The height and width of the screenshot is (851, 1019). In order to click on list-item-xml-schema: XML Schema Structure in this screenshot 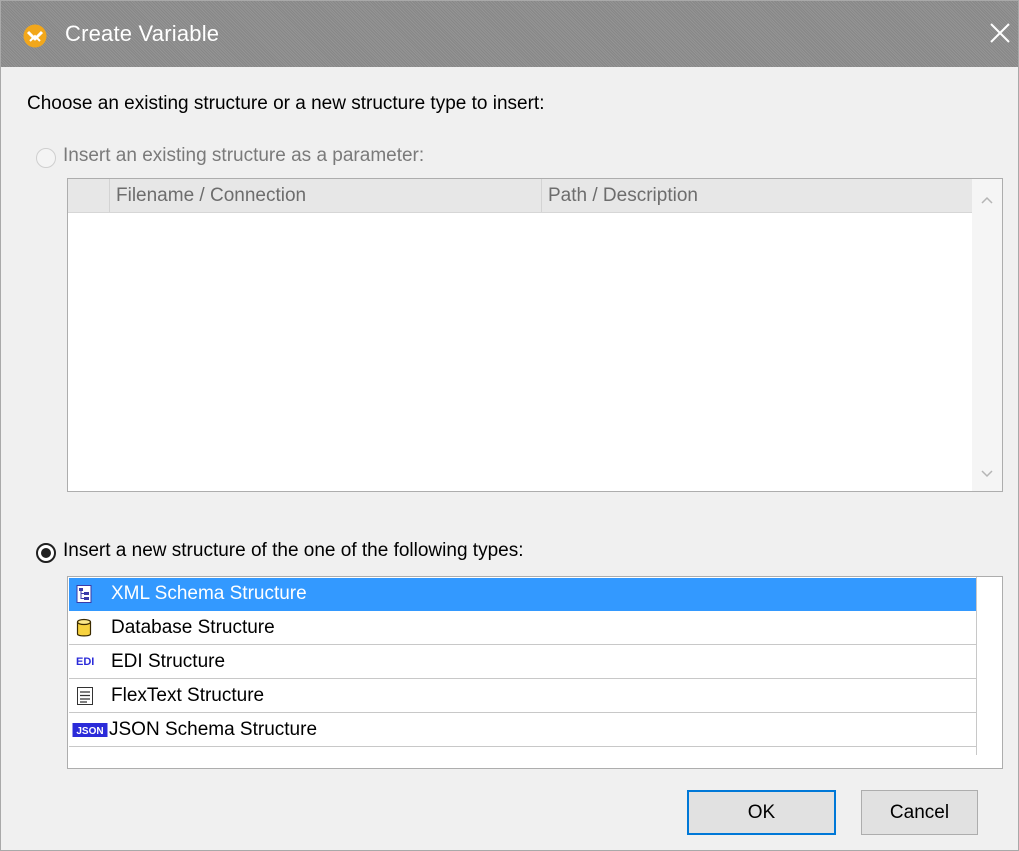, I will do `click(523, 594)`.